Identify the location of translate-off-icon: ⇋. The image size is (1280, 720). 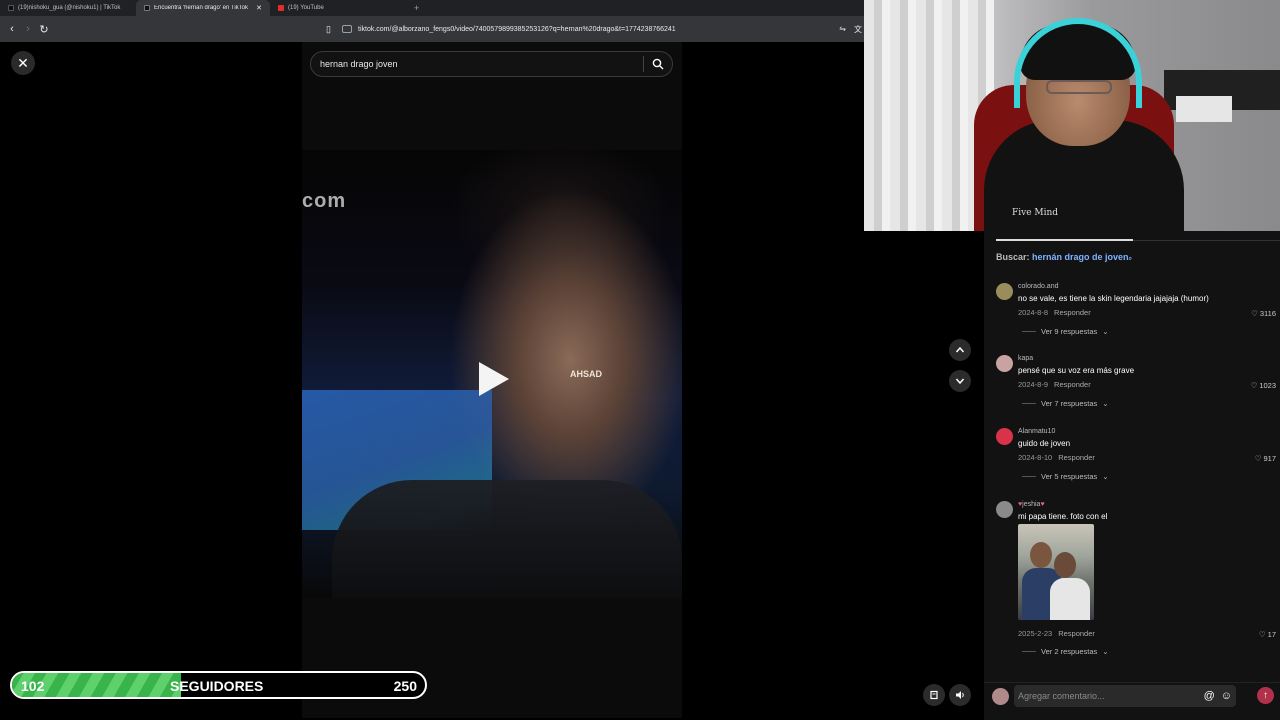
(842, 29).